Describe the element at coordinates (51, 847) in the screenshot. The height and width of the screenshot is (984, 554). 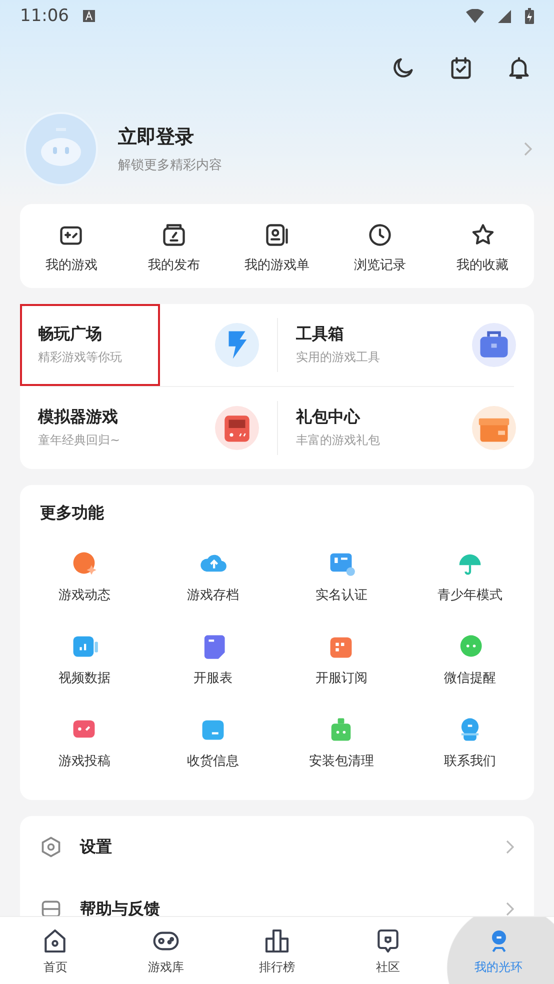
I see `settings-icon` at that location.